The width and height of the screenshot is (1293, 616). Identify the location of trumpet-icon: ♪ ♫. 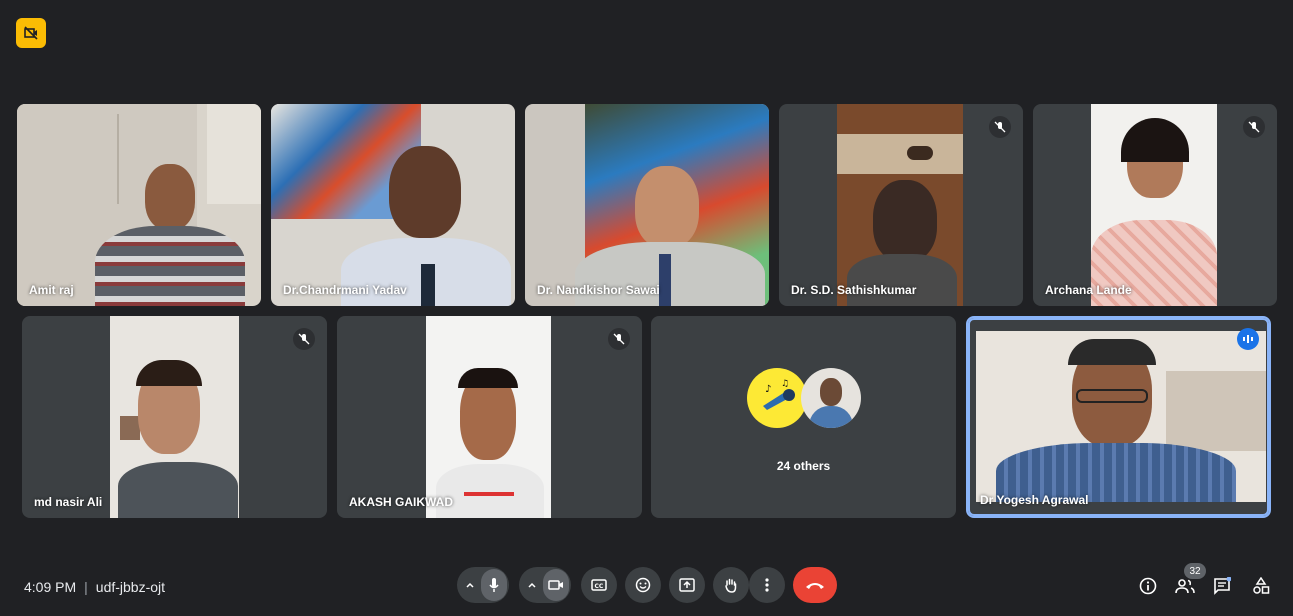
(779, 394).